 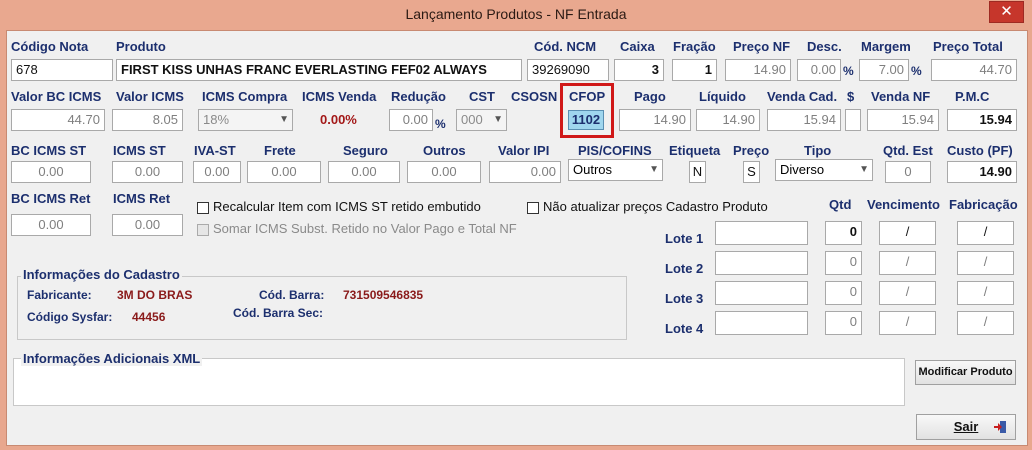 I want to click on modificar-produto-button: Modificar Produto, so click(x=965, y=372).